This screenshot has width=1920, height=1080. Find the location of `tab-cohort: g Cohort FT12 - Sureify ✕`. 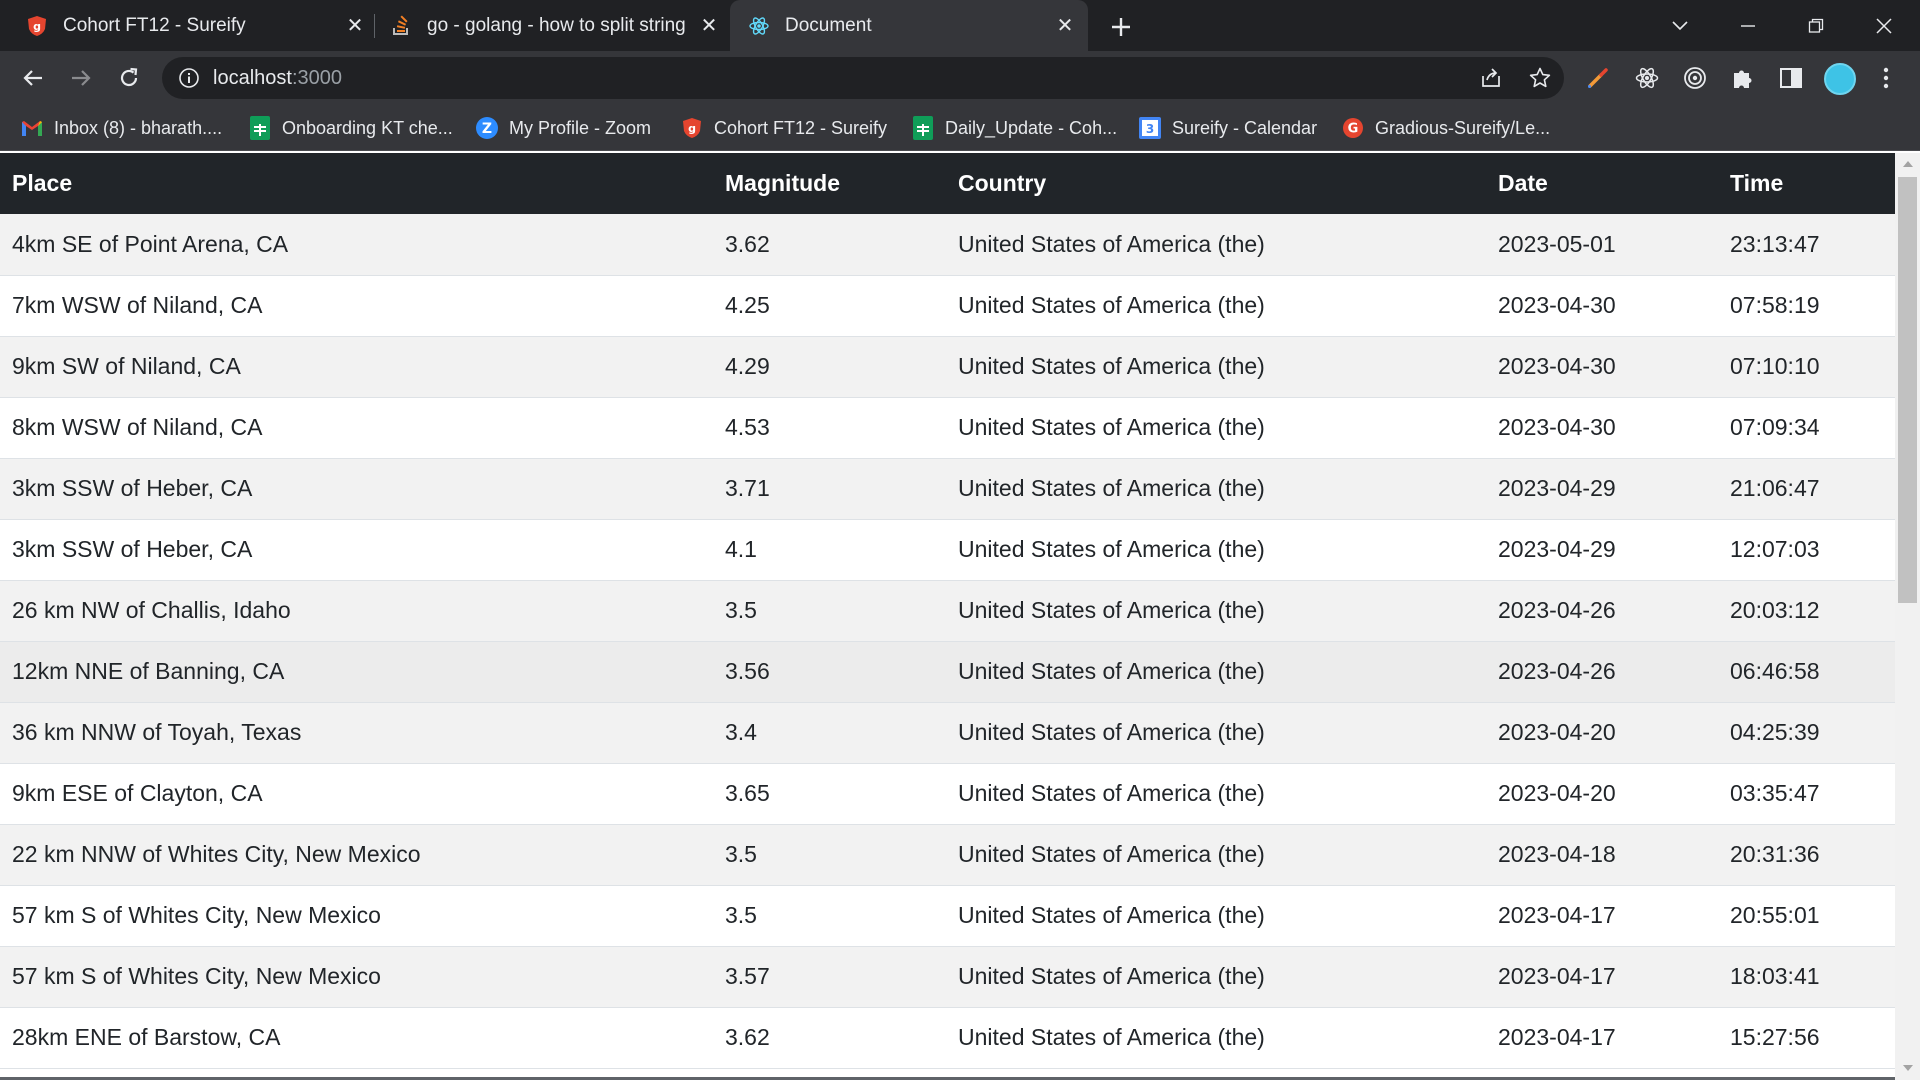

tab-cohort: g Cohort FT12 - Sureify ✕ is located at coordinates (196, 25).